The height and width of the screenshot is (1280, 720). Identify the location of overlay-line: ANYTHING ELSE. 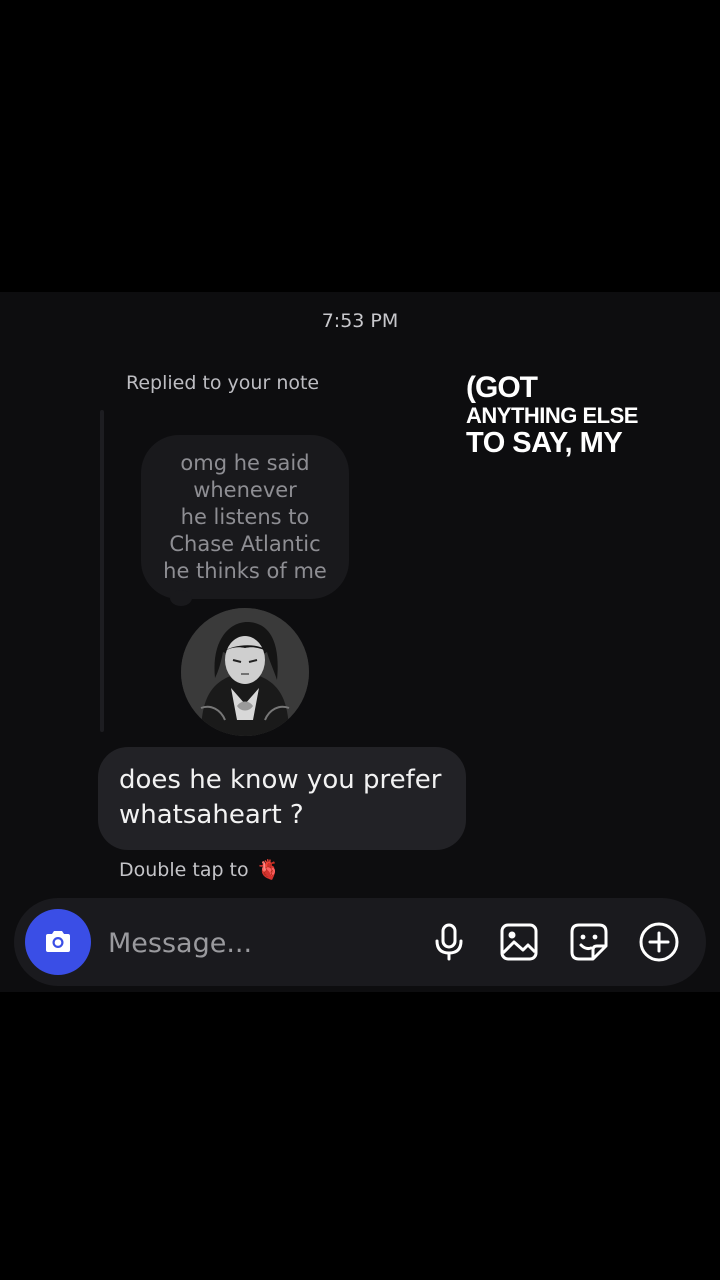
(552, 415).